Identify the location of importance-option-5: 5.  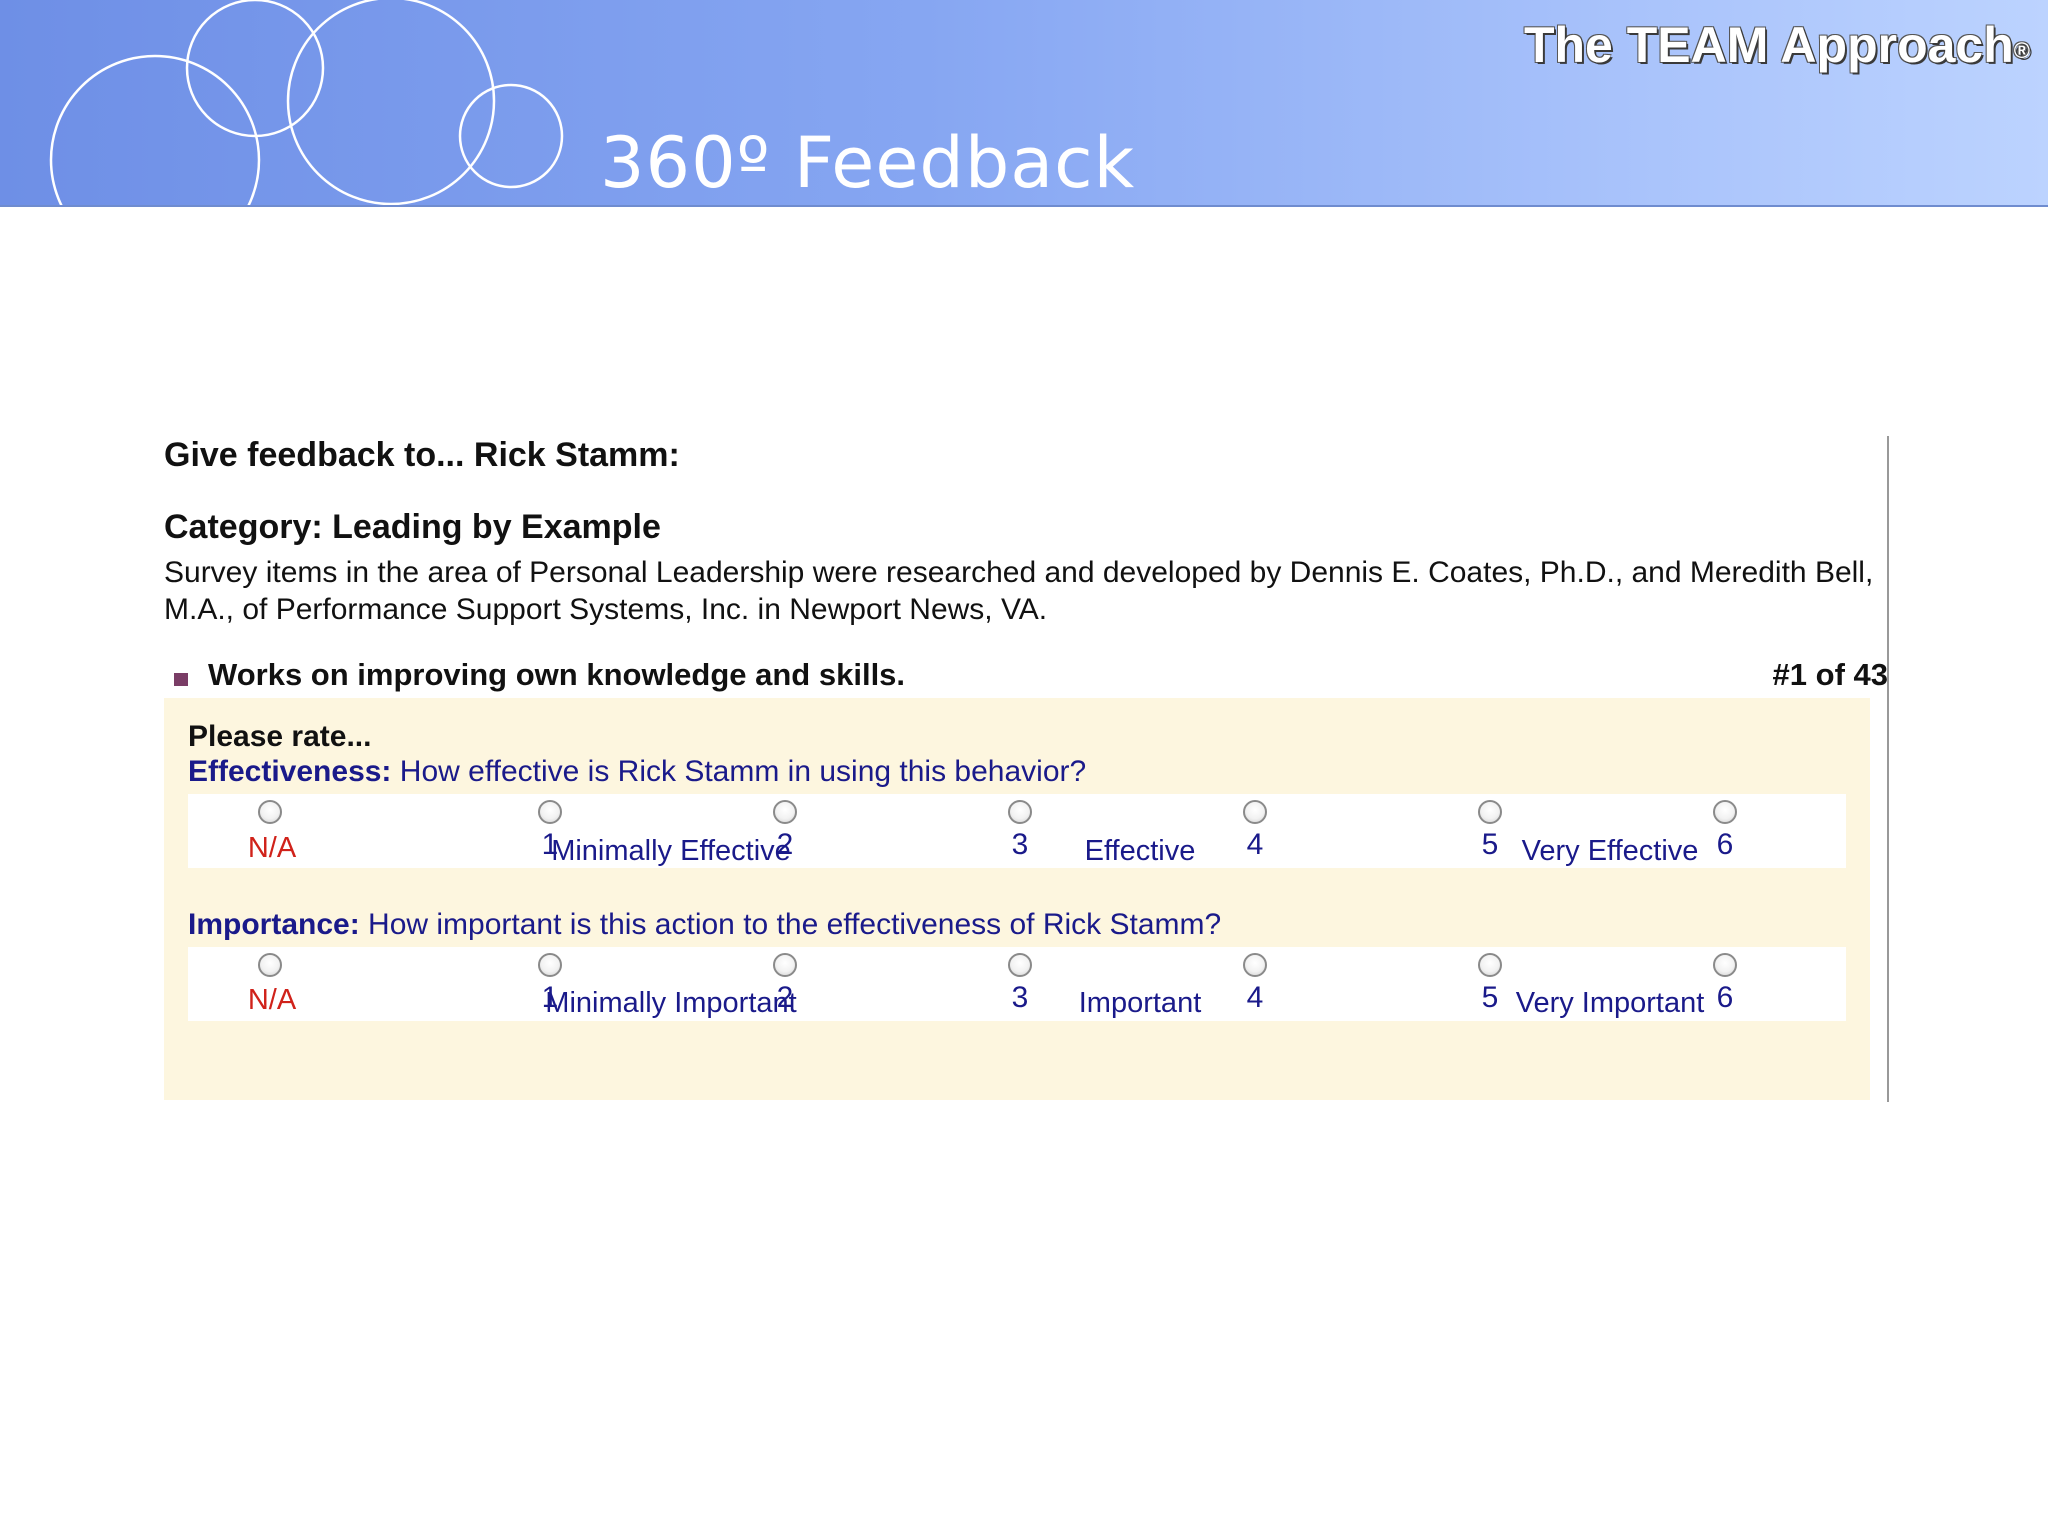
(1490, 980).